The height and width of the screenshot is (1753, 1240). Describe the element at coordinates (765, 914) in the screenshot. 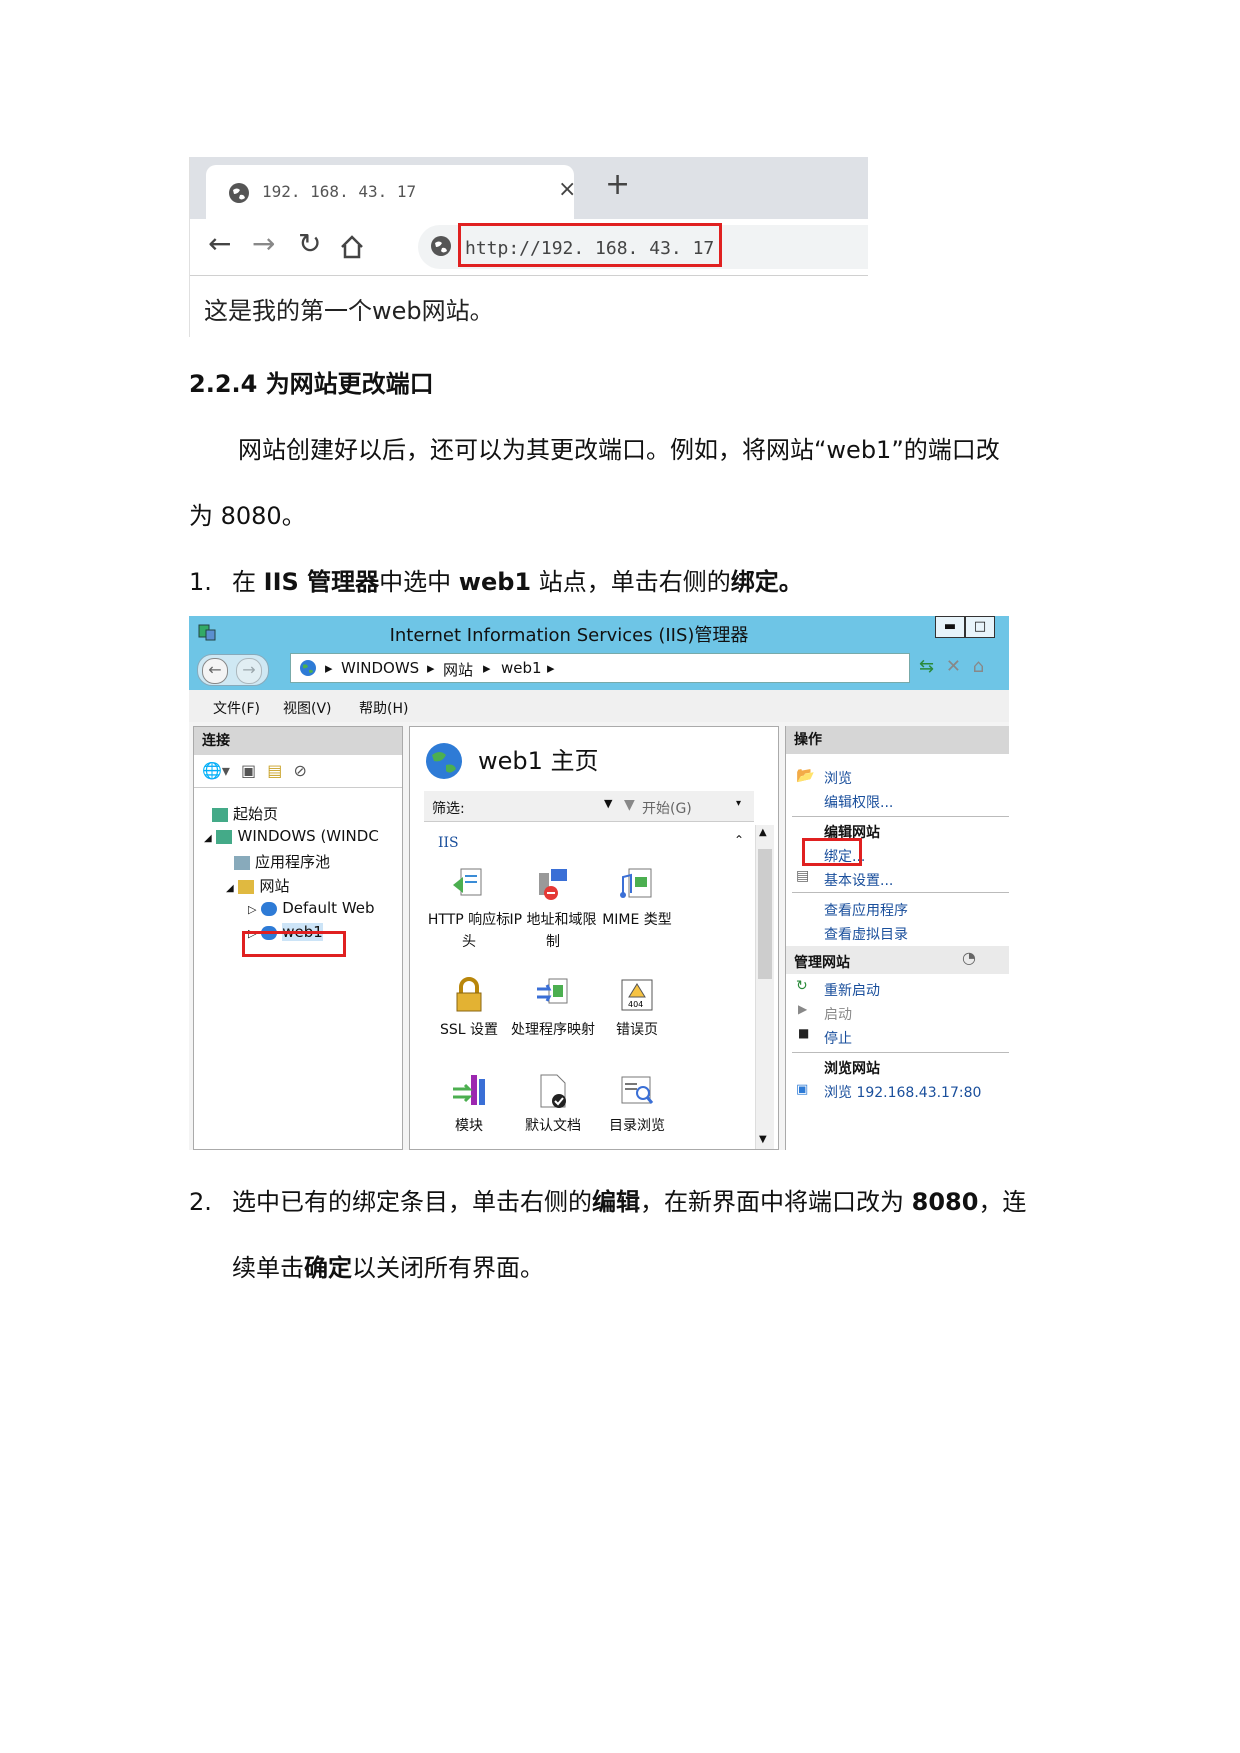

I see `scrollbar-thumb` at that location.